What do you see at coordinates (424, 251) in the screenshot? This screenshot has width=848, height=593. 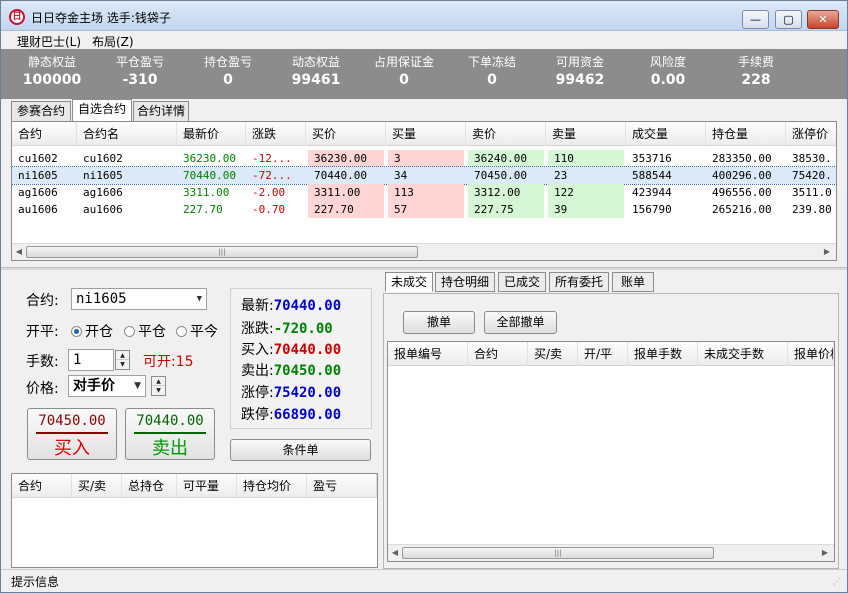 I see `quote-table-scrollbar: ◀ ||| ▶` at bounding box center [424, 251].